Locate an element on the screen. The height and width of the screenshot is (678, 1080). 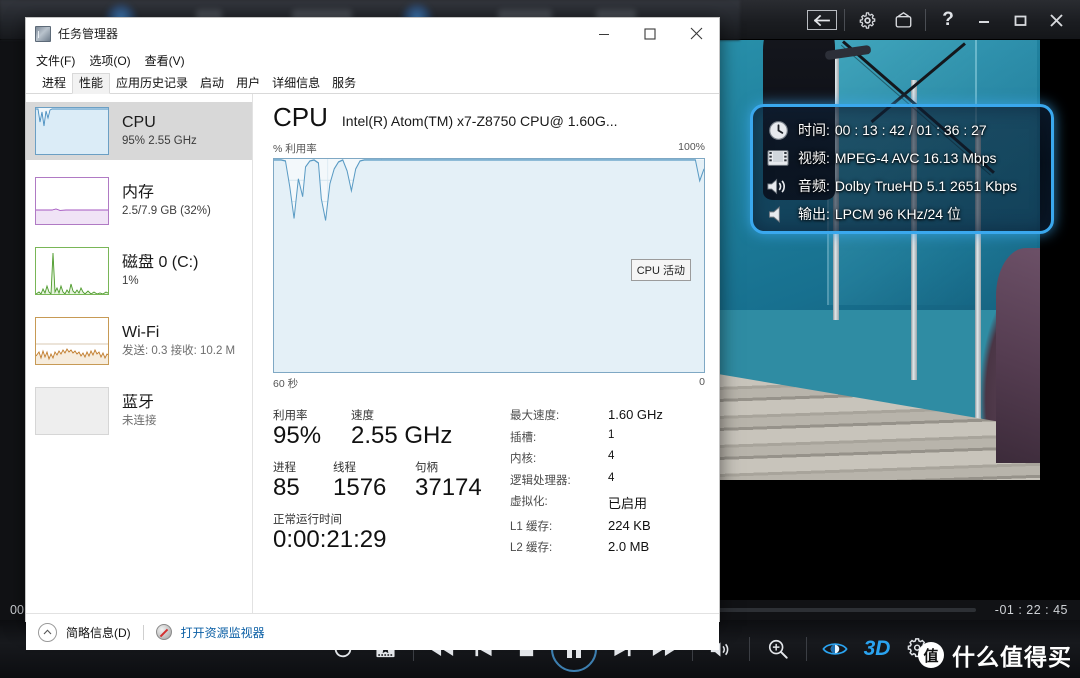
menu-item-file: 文件(F) is located at coordinates (55, 60).